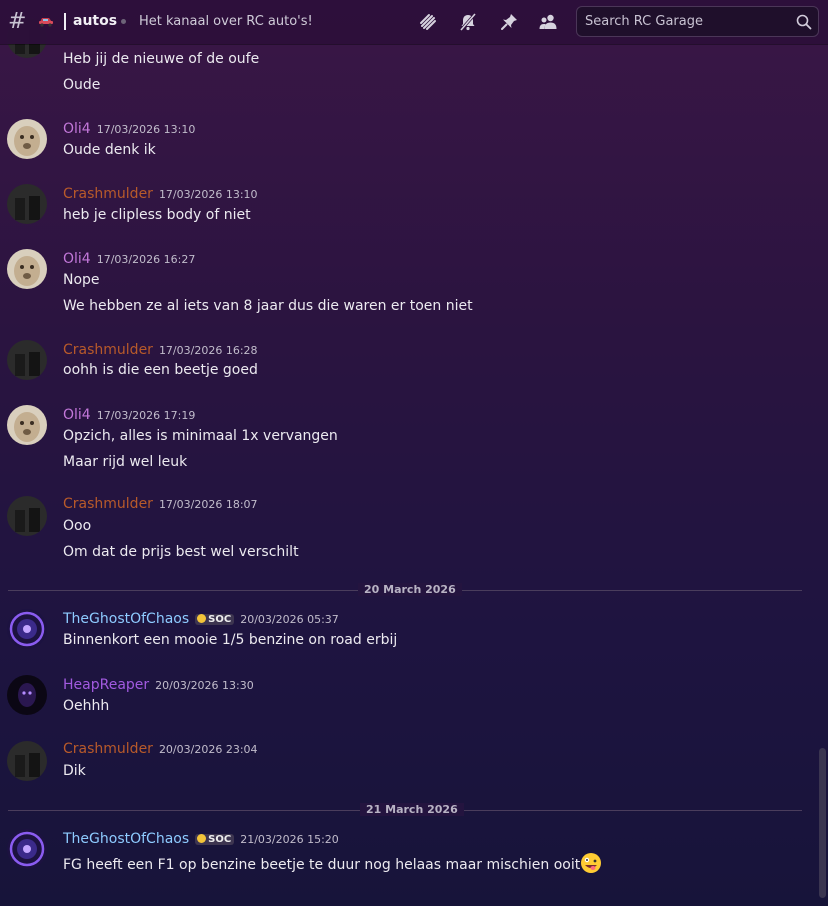 The image size is (828, 906). I want to click on timestamp: 20/03/2026 23:04, so click(208, 749).